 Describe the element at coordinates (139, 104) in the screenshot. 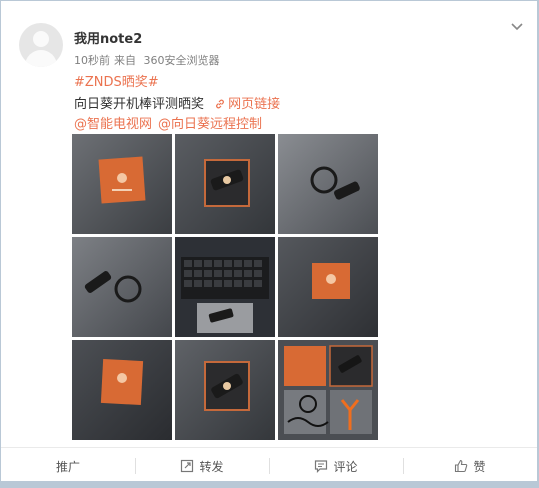

I see `post-text: 向日葵开机棒评测晒奖` at that location.